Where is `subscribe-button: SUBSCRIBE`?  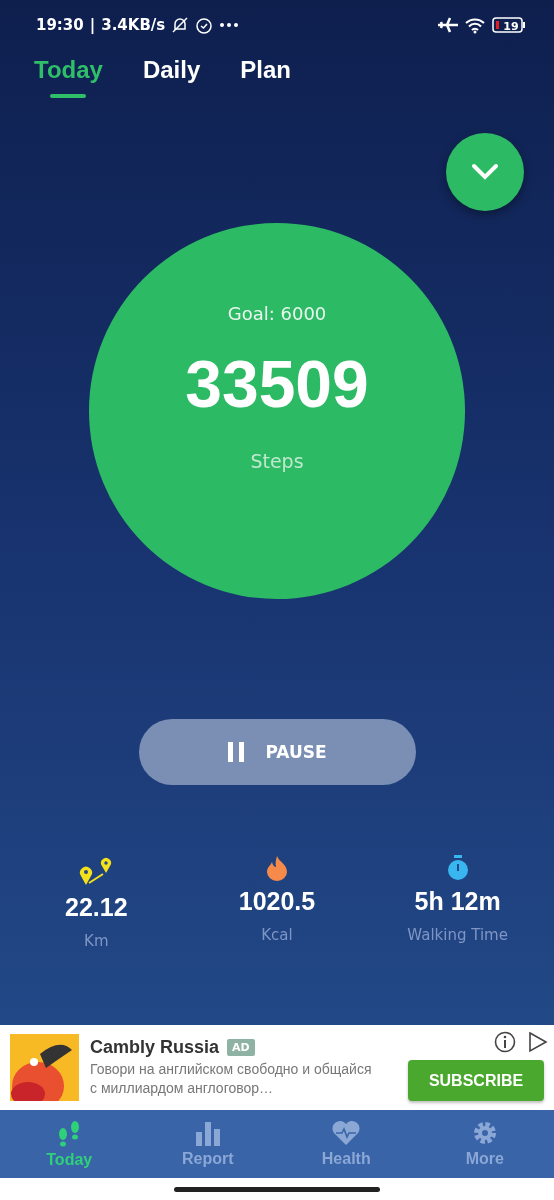
subscribe-button: SUBSCRIBE is located at coordinates (476, 1080).